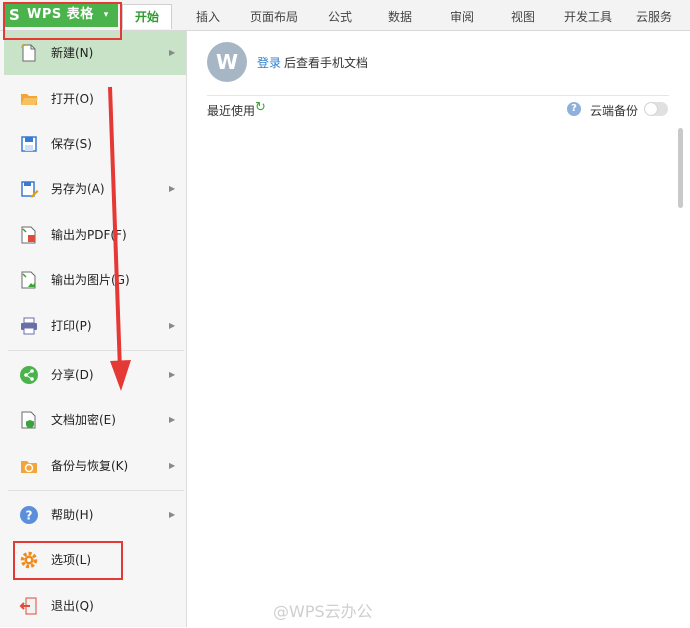 The width and height of the screenshot is (690, 628). I want to click on folder-open-icon, so click(29, 99).